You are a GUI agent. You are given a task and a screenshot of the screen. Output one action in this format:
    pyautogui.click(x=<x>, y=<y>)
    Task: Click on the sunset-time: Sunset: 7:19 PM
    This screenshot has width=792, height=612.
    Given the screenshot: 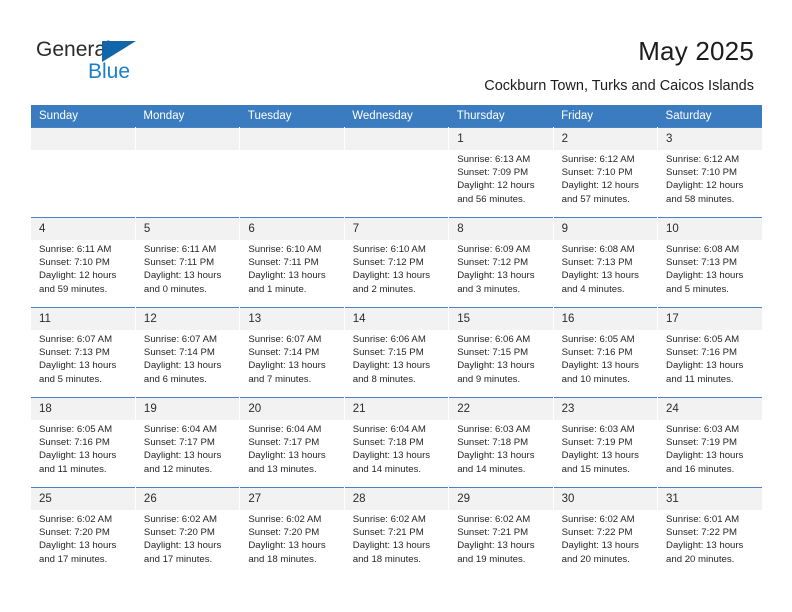 What is the action you would take?
    pyautogui.click(x=597, y=443)
    